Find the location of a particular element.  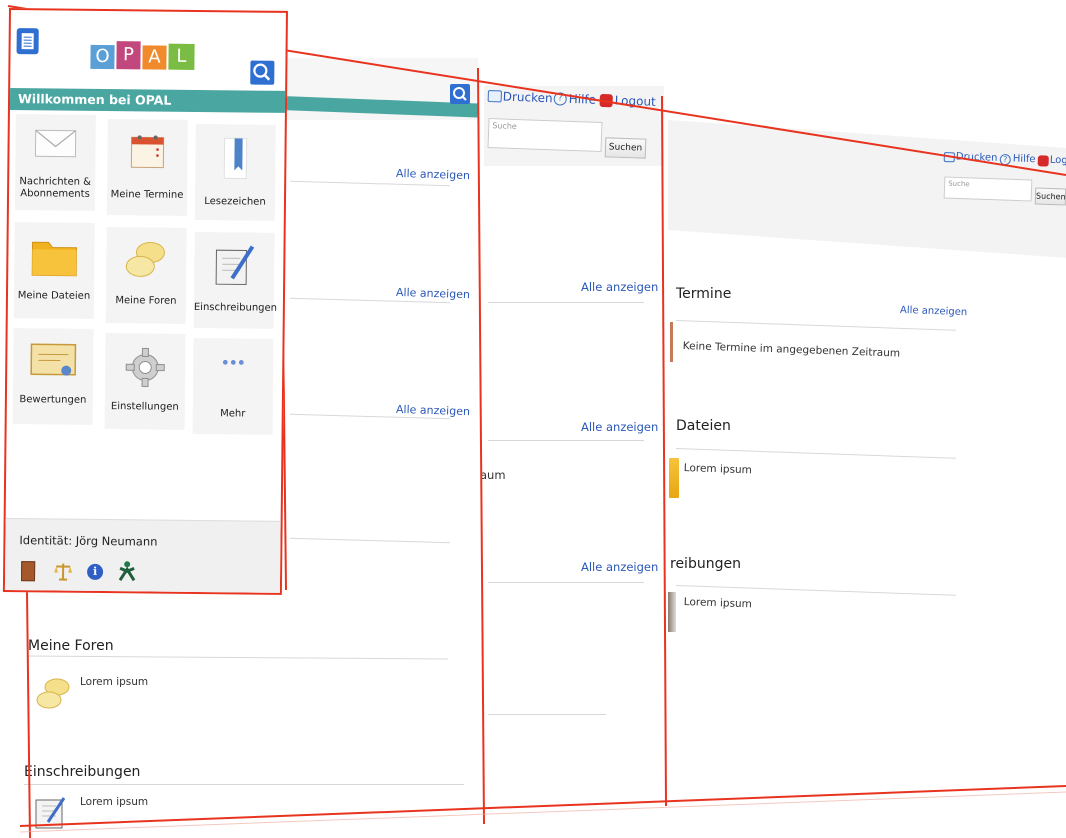

folder-icon is located at coordinates (54, 258).